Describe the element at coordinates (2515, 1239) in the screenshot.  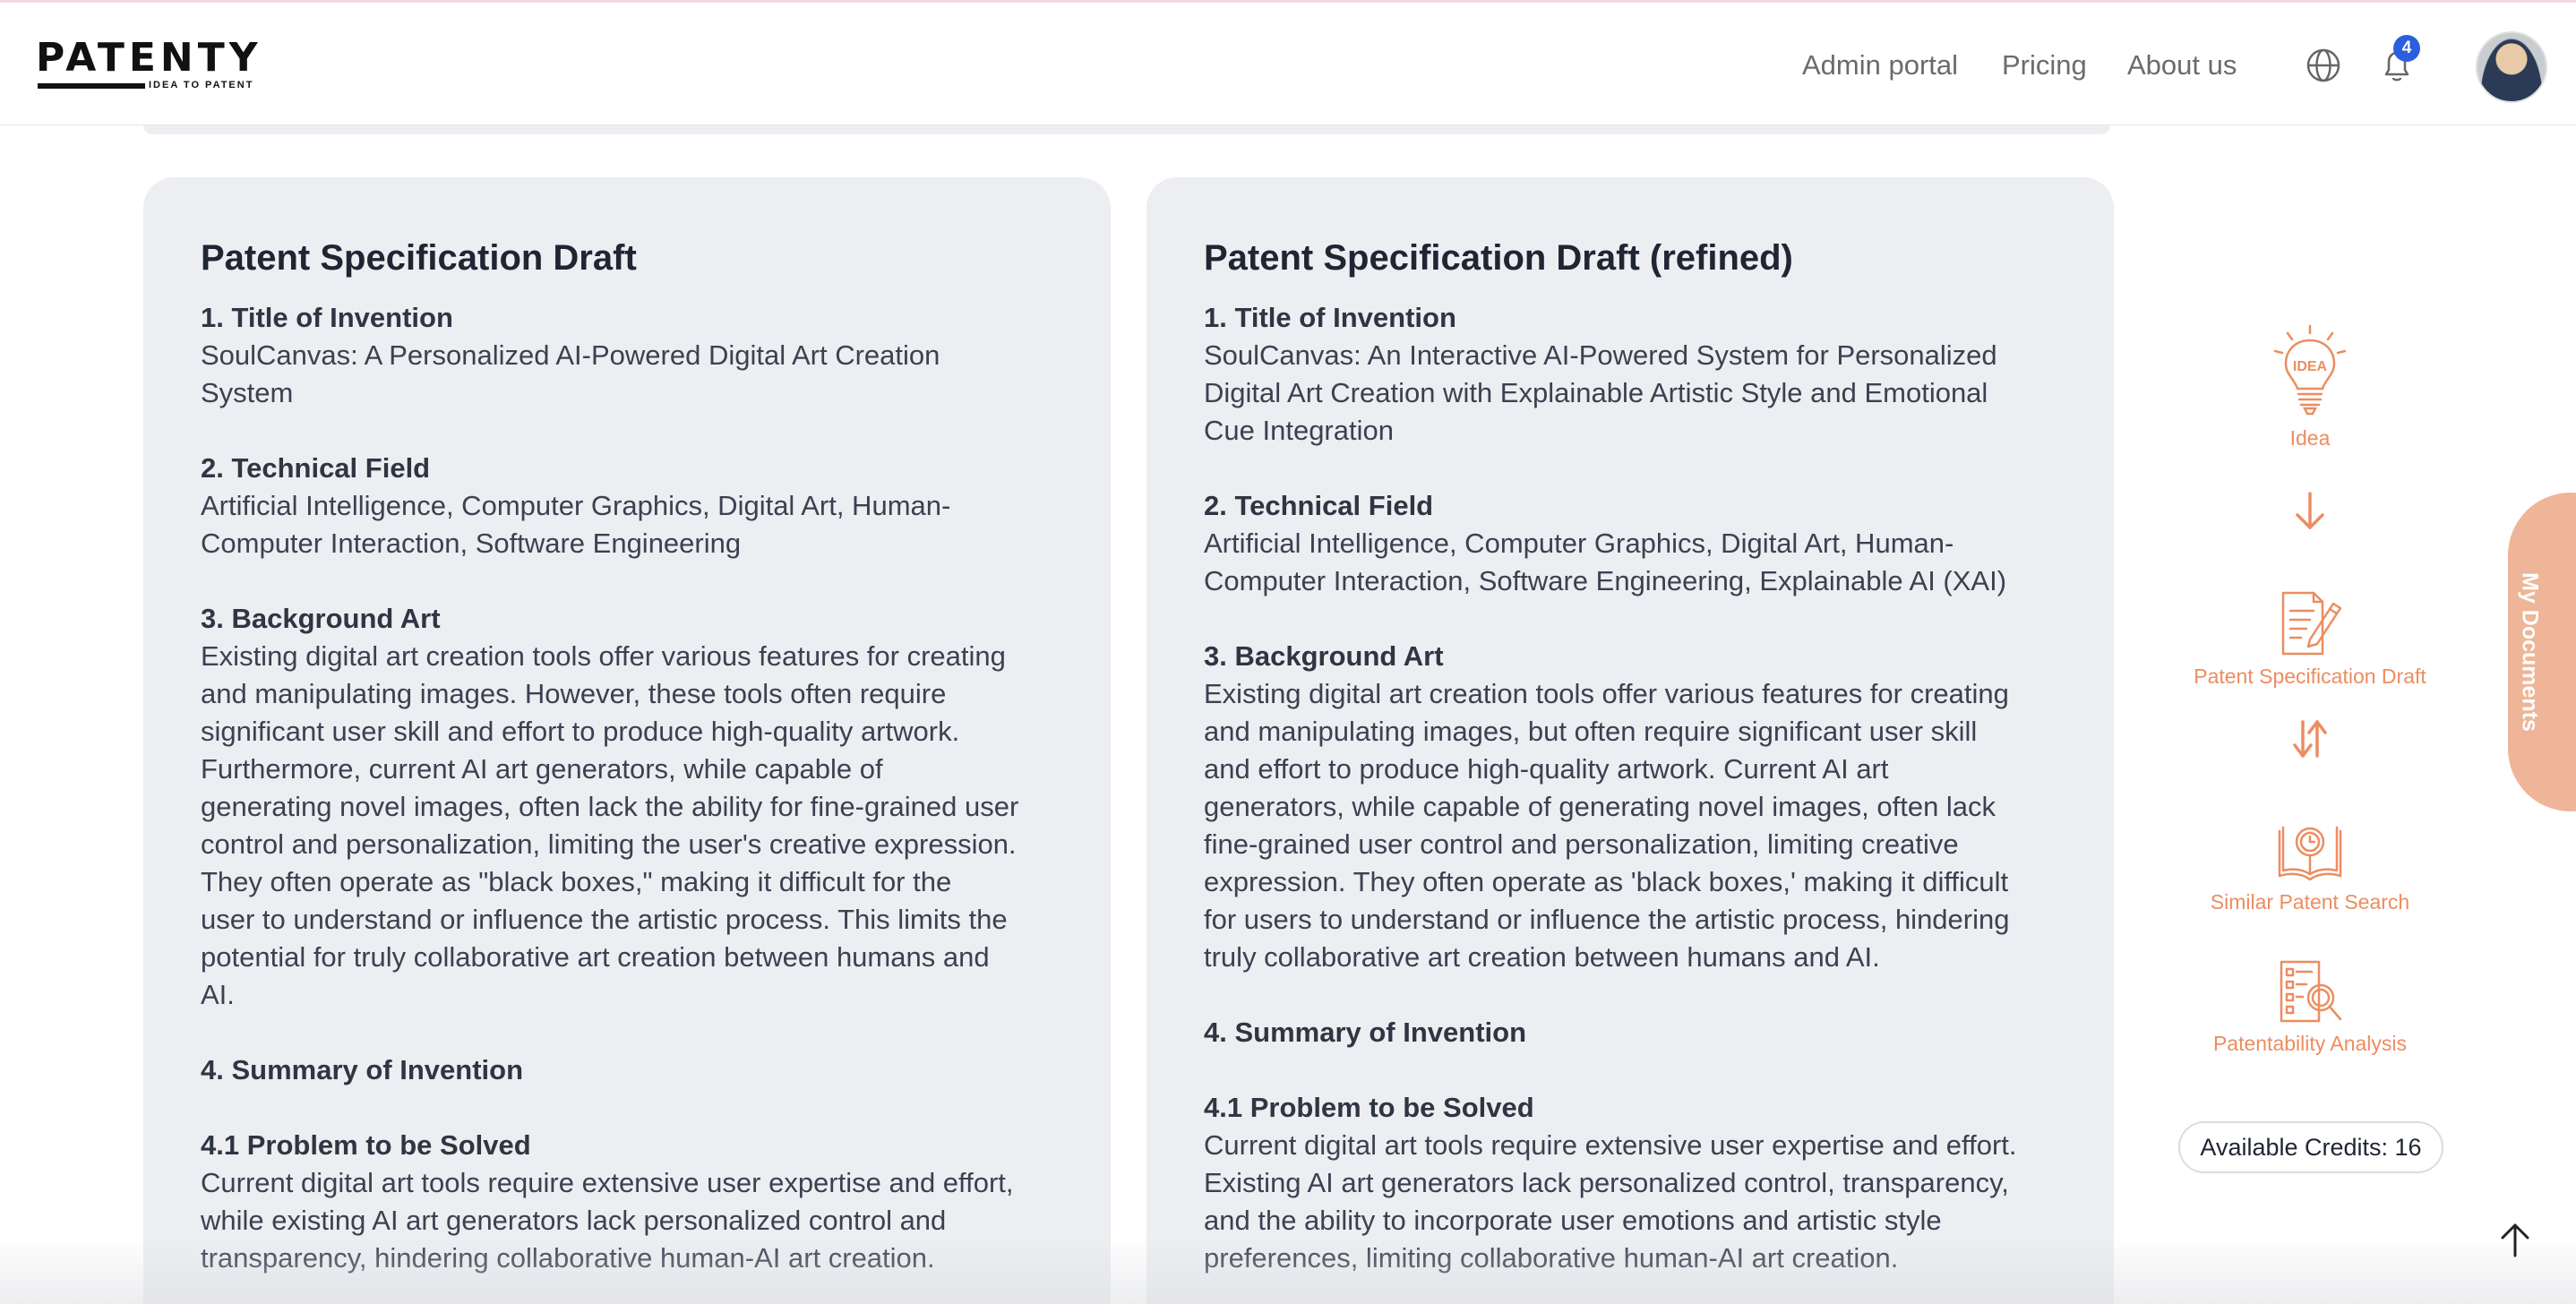
I see `arrow-up-icon` at that location.